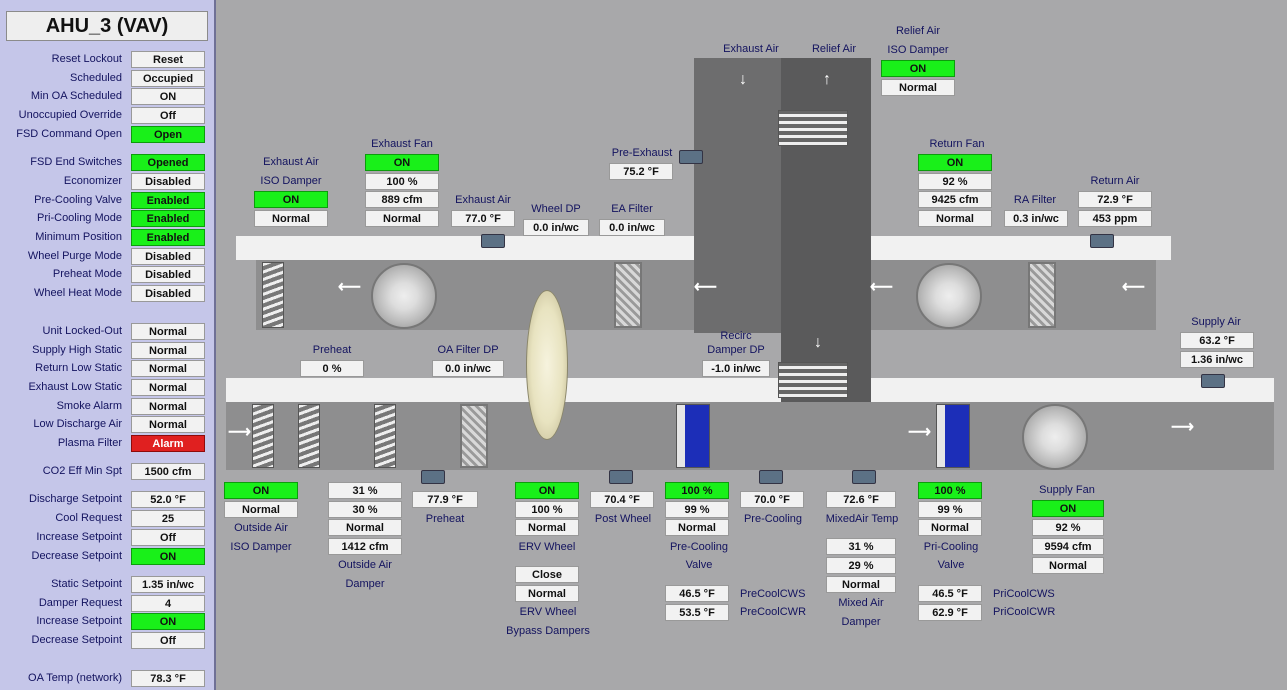 The height and width of the screenshot is (690, 1287). I want to click on relief-air-col-label: Relief Air, so click(834, 49).